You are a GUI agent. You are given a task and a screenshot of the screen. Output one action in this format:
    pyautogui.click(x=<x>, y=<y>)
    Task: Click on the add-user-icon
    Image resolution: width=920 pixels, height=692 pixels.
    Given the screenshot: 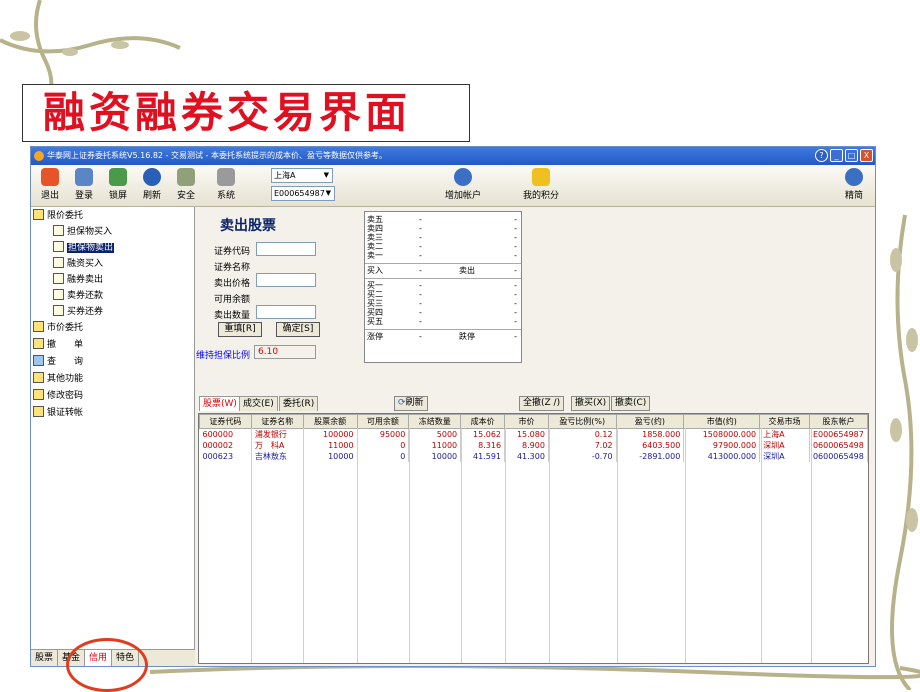 What is the action you would take?
    pyautogui.click(x=463, y=177)
    